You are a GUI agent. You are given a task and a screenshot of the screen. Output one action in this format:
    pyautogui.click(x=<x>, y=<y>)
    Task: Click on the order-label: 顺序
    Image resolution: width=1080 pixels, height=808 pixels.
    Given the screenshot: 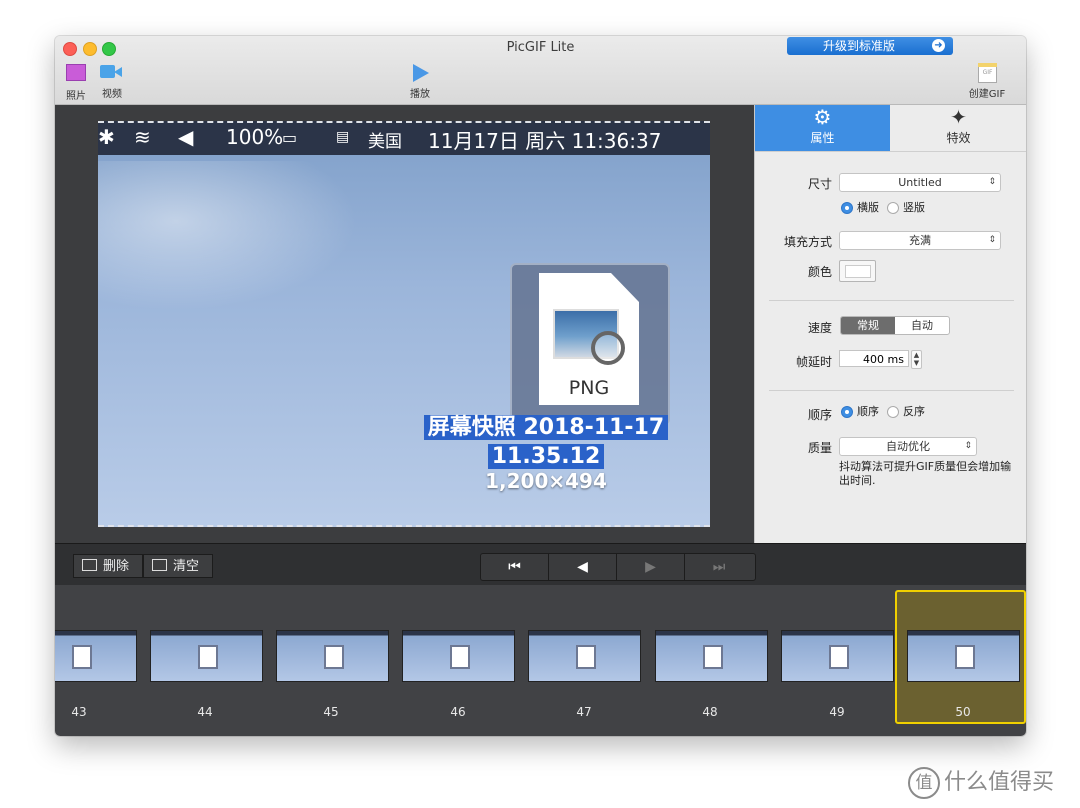 What is the action you would take?
    pyautogui.click(x=819, y=415)
    